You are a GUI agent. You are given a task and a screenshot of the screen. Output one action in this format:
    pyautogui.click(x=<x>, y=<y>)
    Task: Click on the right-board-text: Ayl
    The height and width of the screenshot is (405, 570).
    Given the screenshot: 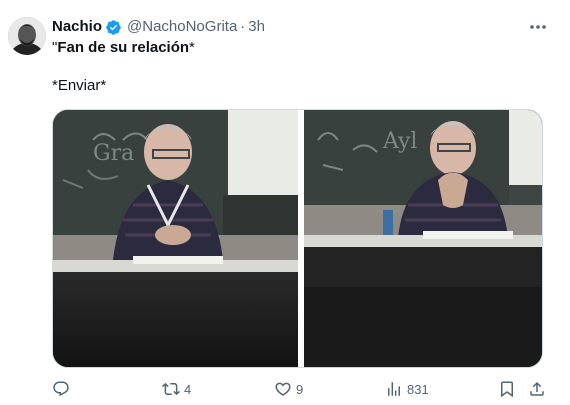 What is the action you would take?
    pyautogui.click(x=399, y=141)
    